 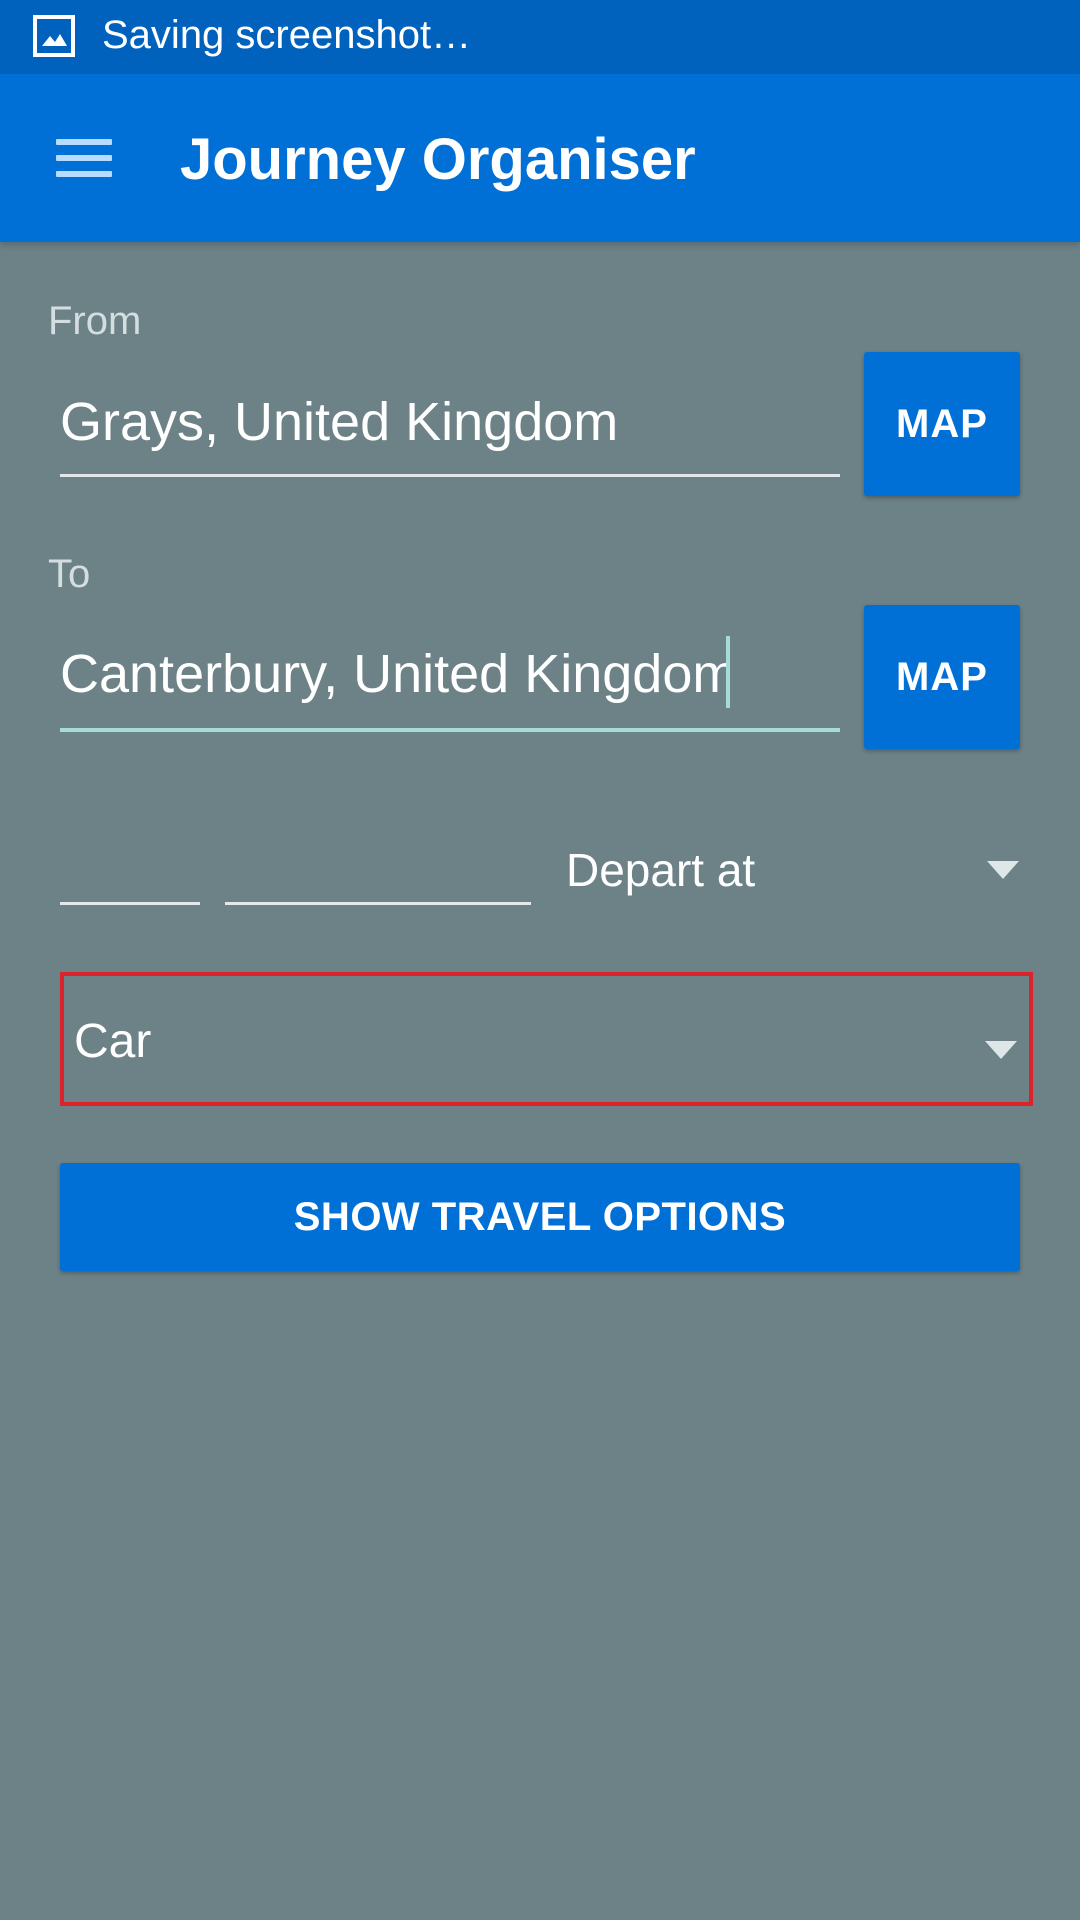 What do you see at coordinates (450, 422) in the screenshot?
I see `from-input` at bounding box center [450, 422].